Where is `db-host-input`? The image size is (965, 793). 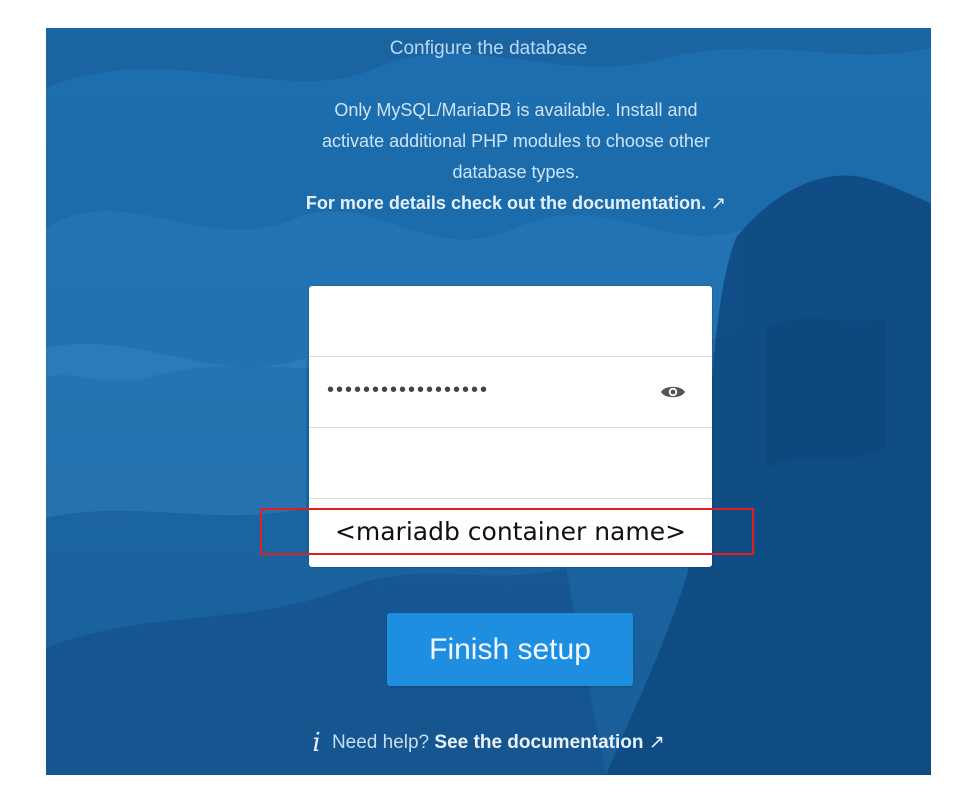
db-host-input is located at coordinates (510, 534).